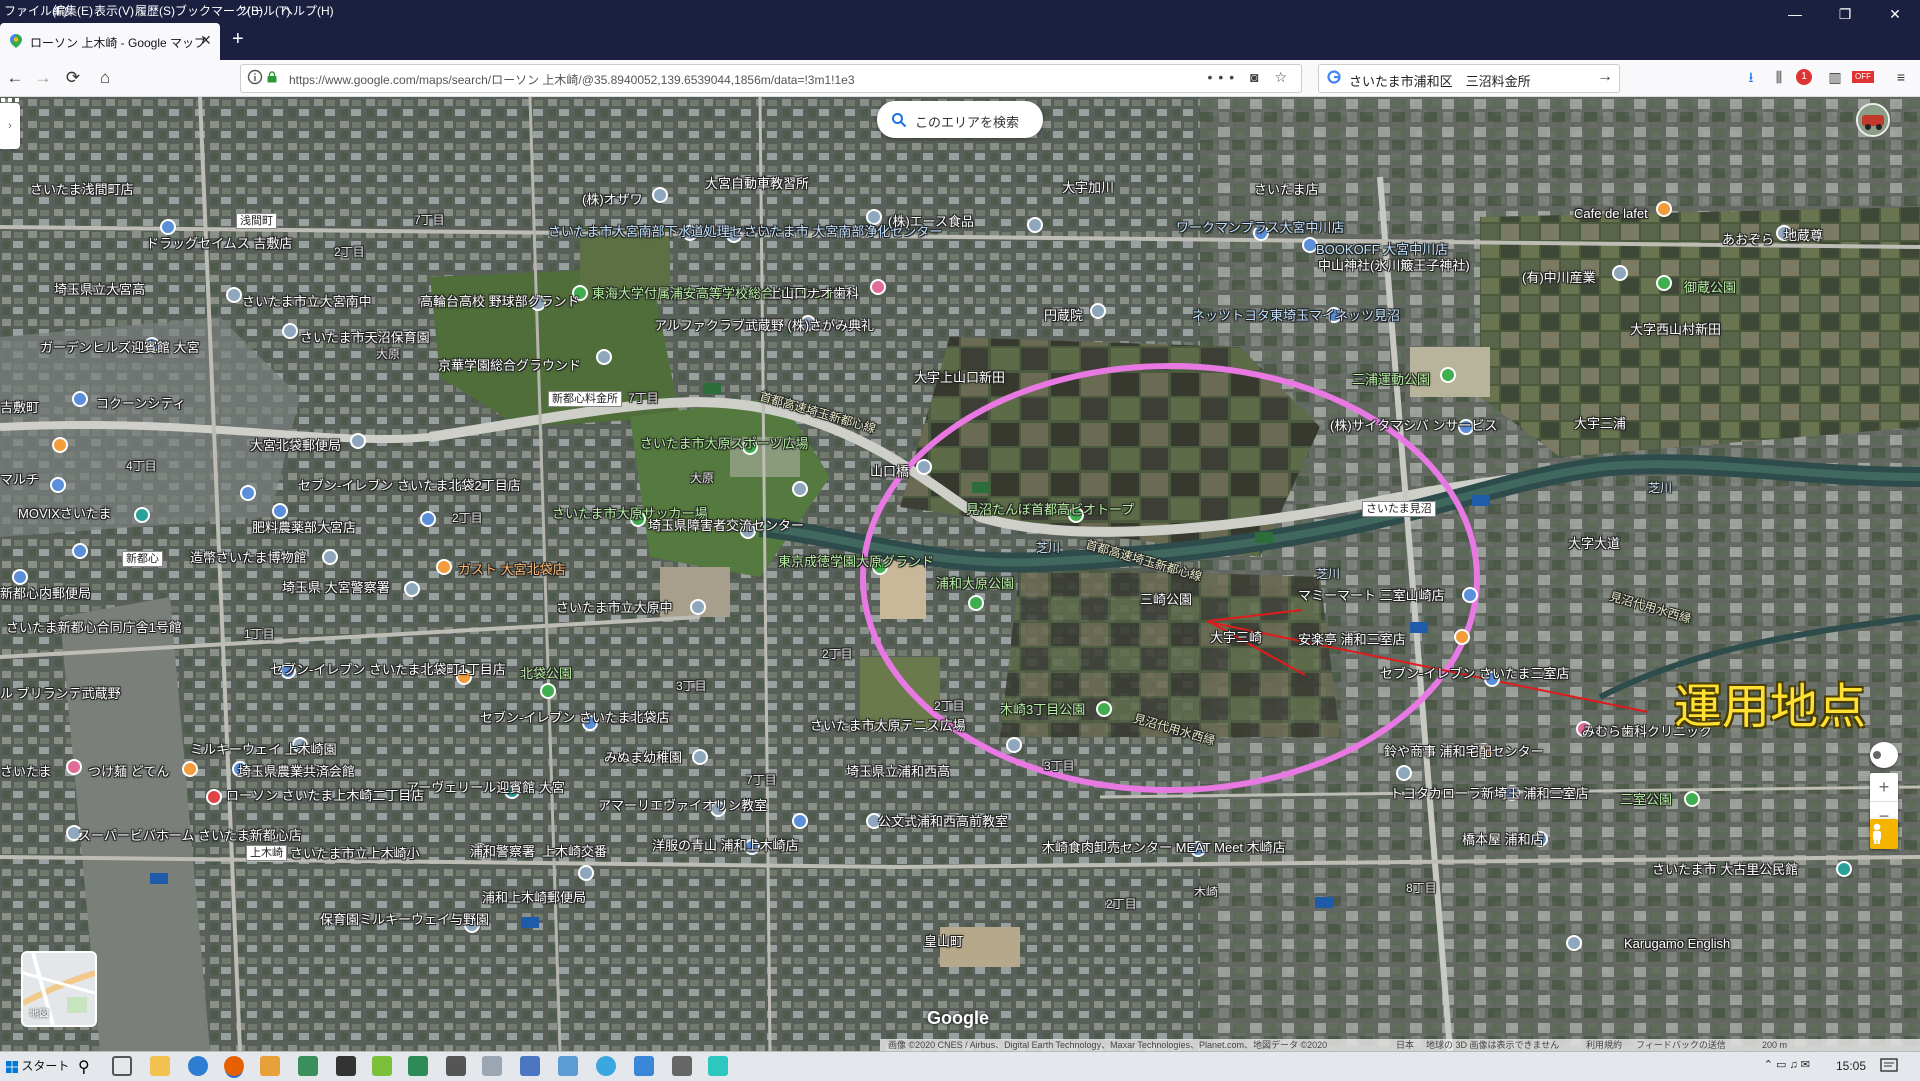 This screenshot has height=1081, width=1920. Describe the element at coordinates (813, 294) in the screenshot. I see `map-label: 上山口ナオ歯科` at that location.